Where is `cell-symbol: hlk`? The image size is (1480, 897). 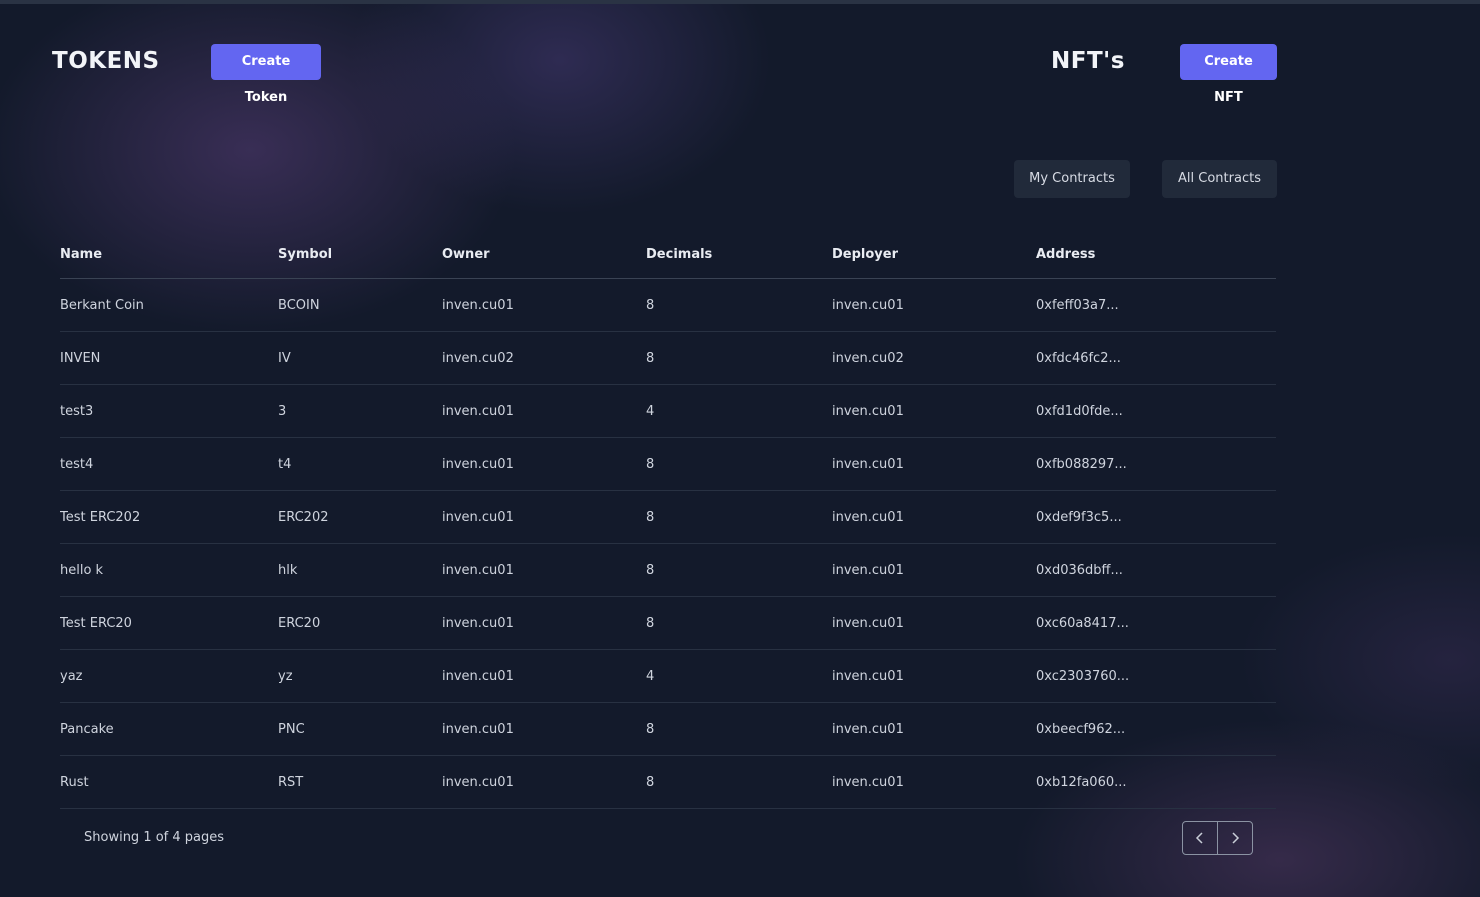 cell-symbol: hlk is located at coordinates (288, 570).